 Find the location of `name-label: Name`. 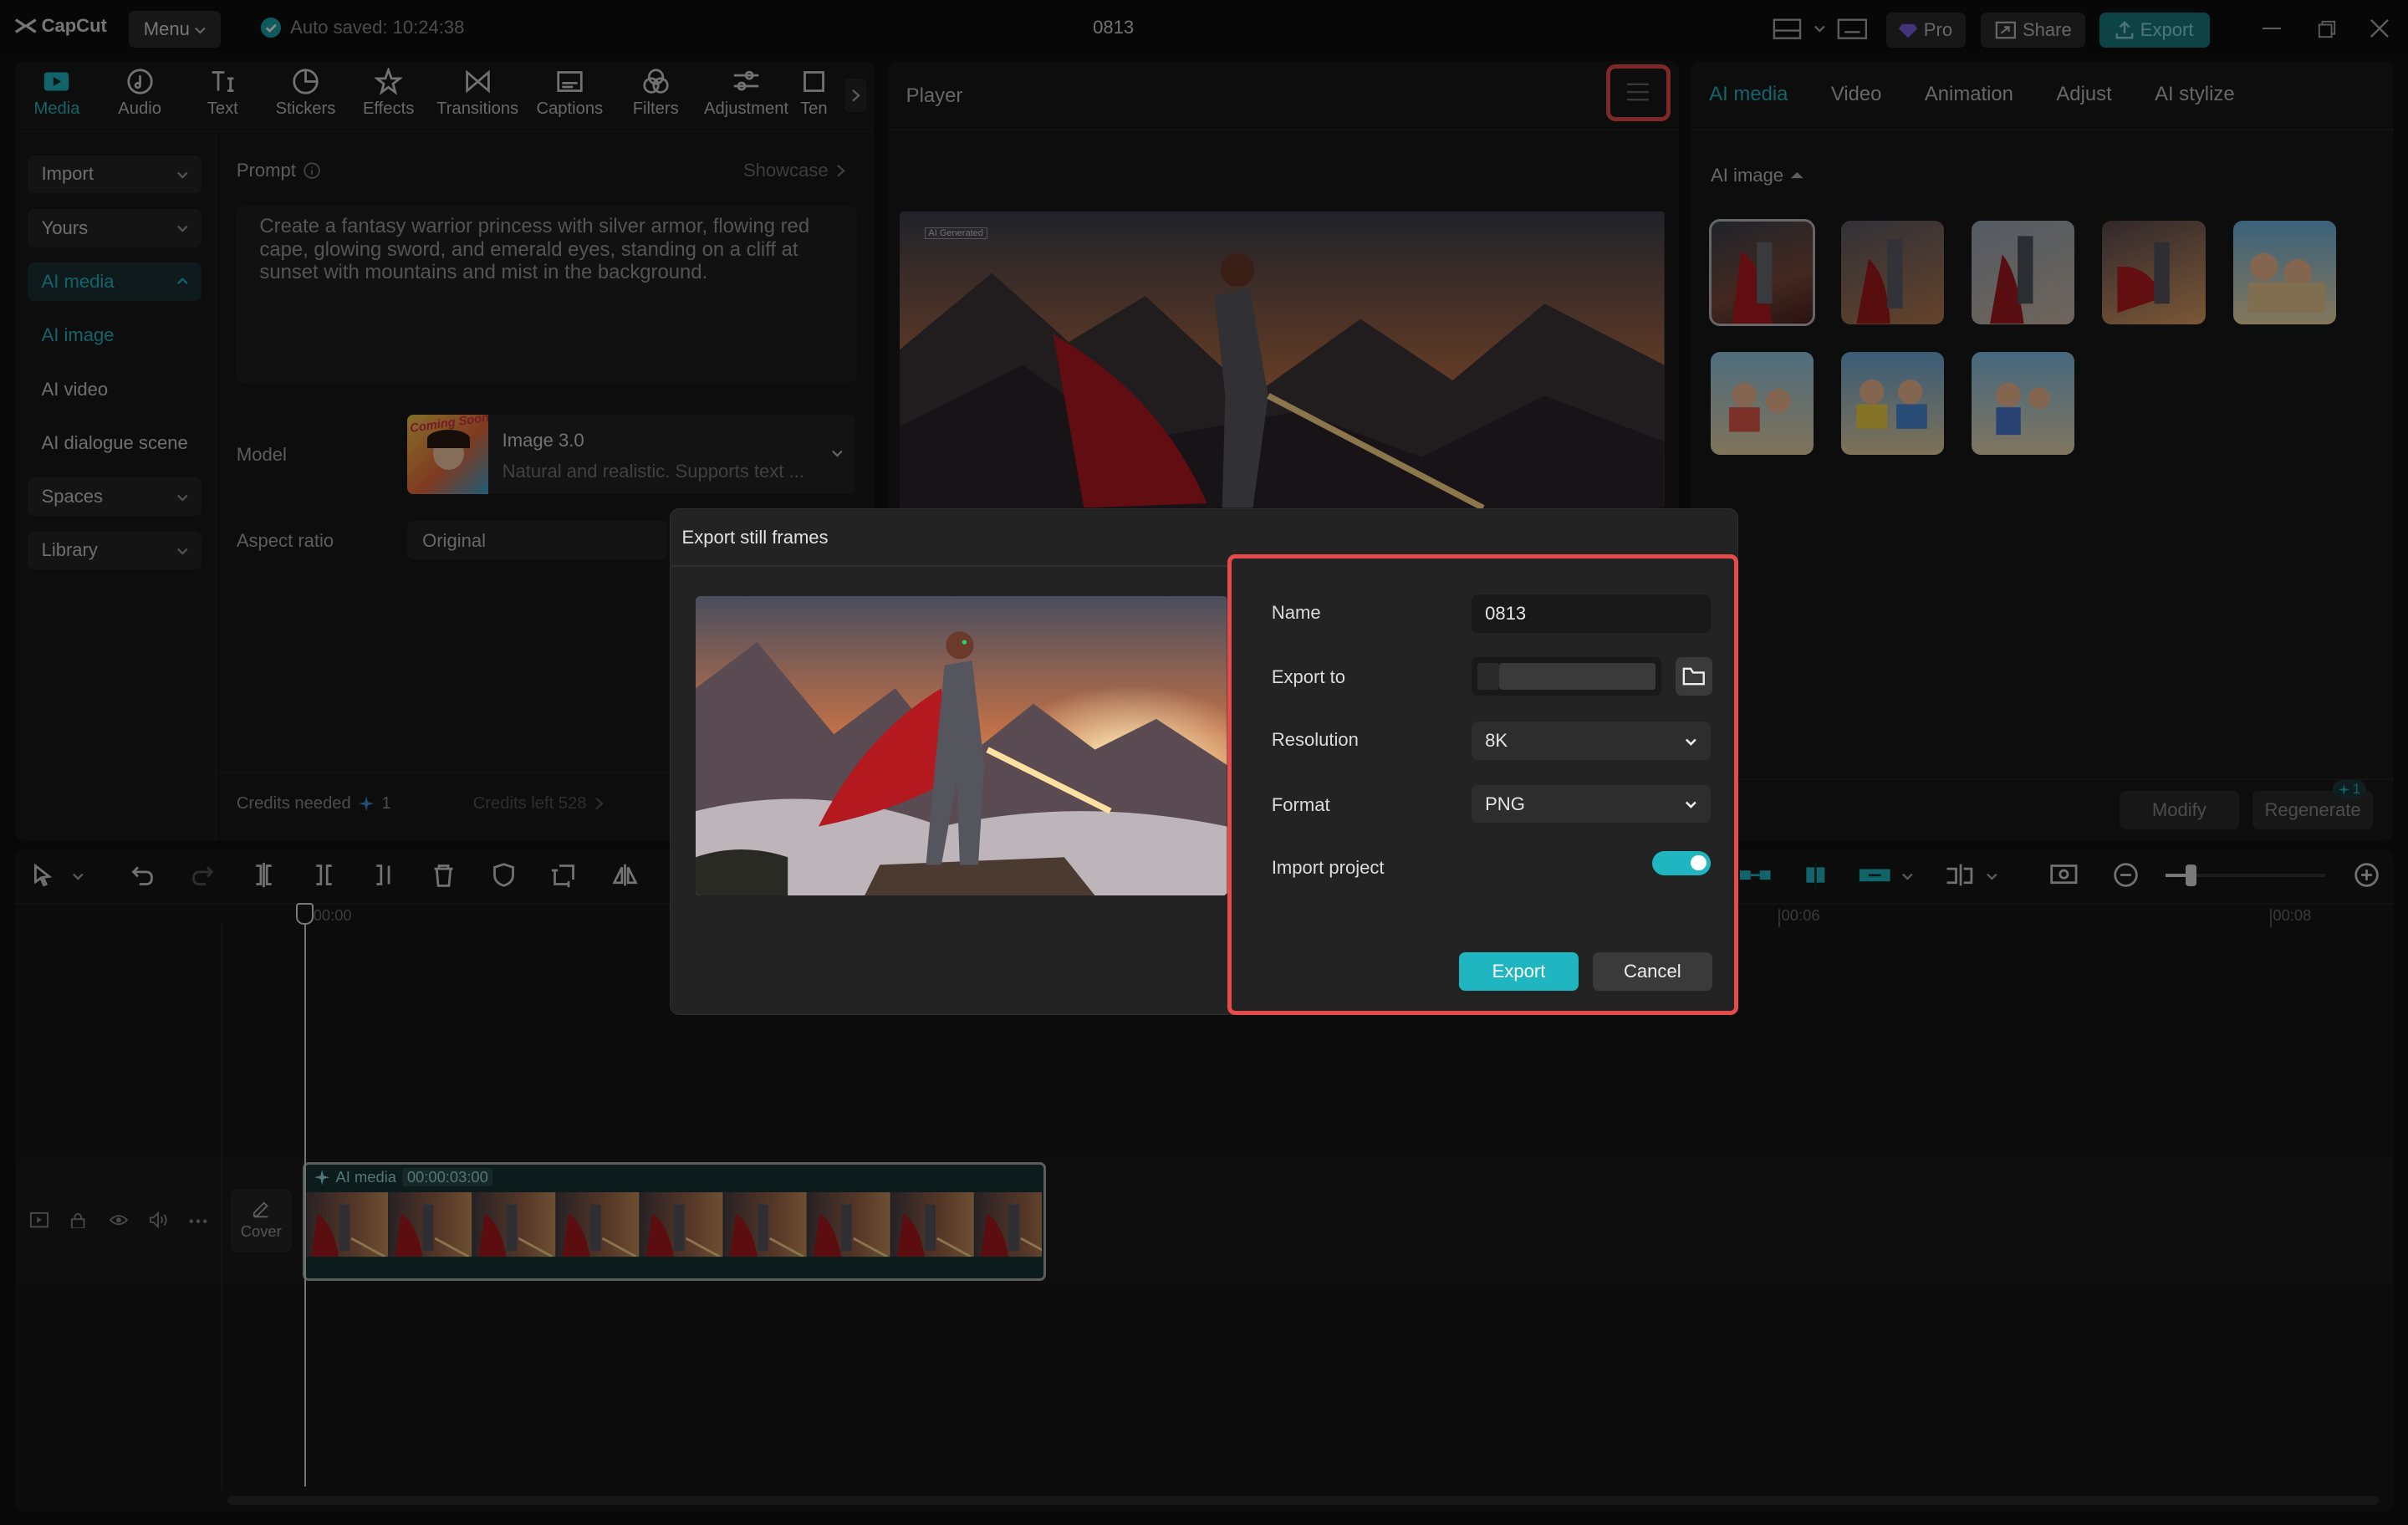

name-label: Name is located at coordinates (1296, 612).